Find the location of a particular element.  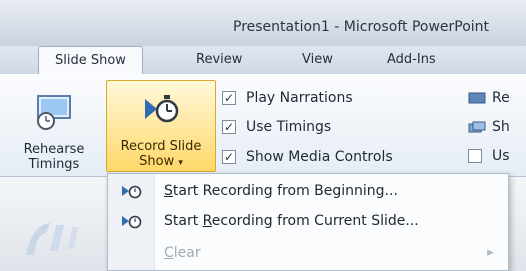

tab-view: View is located at coordinates (317, 59).